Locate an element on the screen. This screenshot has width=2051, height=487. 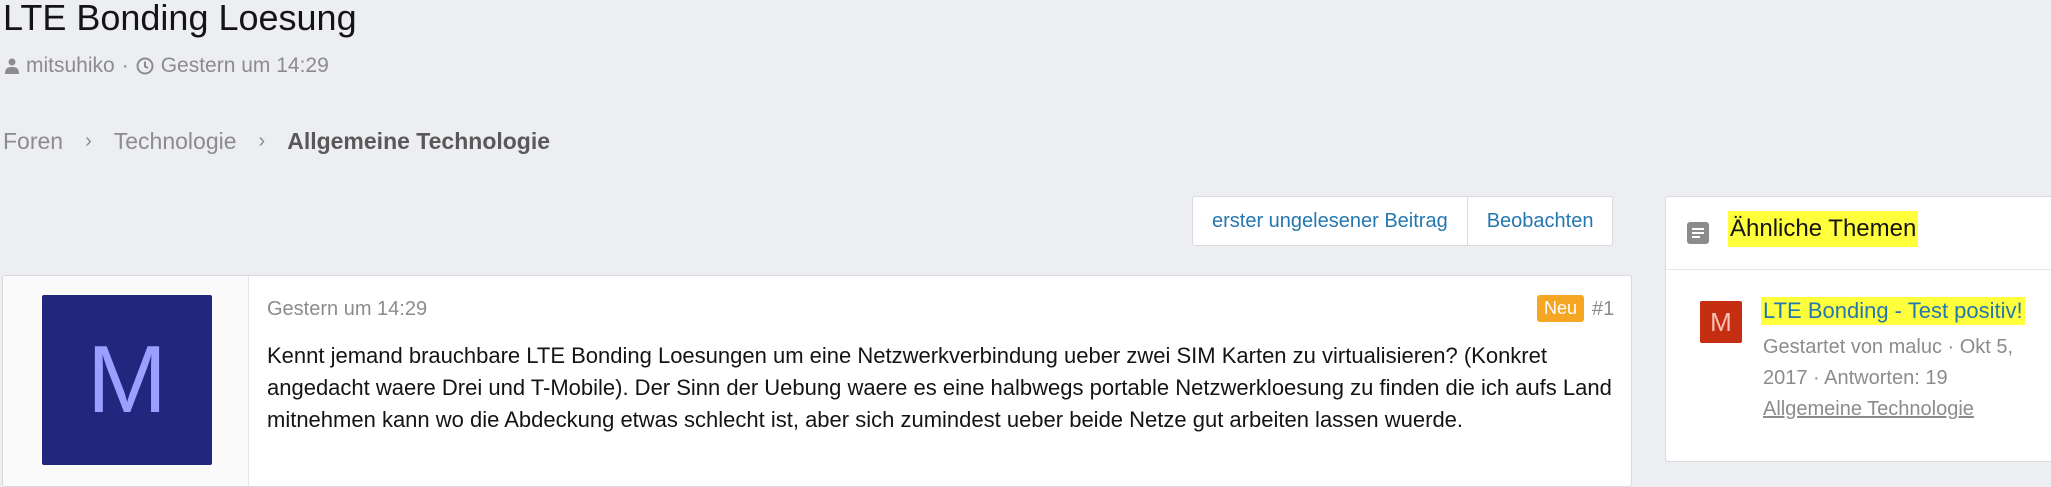
similar-threads-title: Ähnliche Themen is located at coordinates (1823, 229).